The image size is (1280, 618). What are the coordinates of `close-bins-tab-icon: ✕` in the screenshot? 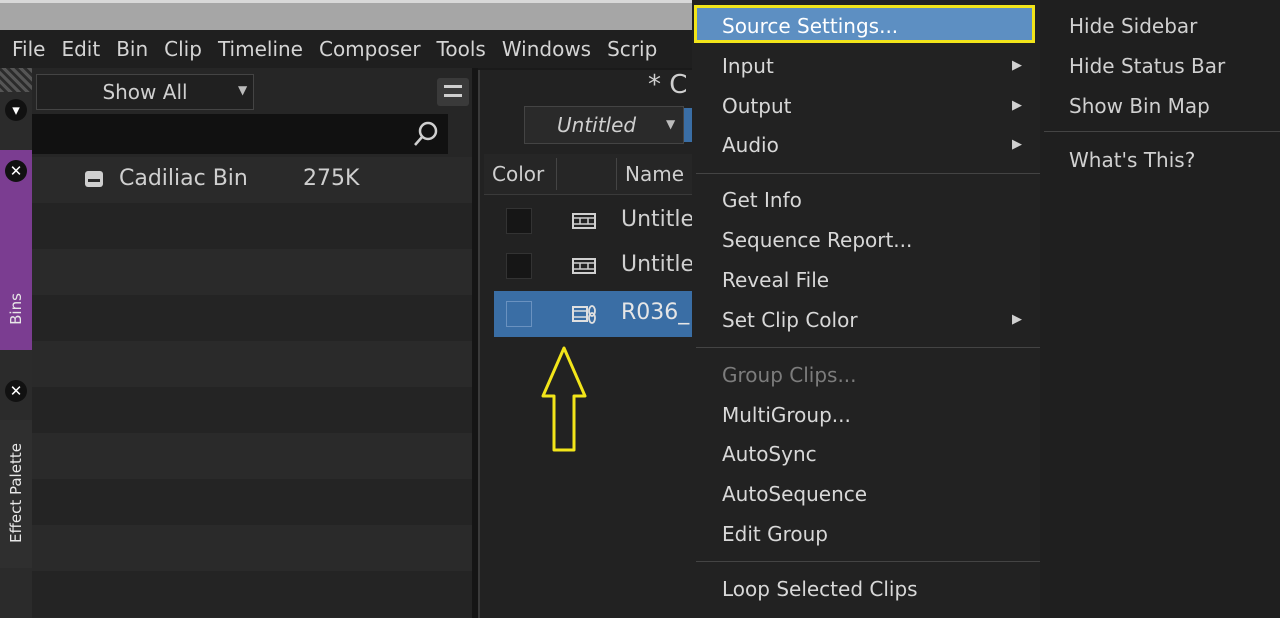 It's located at (16, 171).